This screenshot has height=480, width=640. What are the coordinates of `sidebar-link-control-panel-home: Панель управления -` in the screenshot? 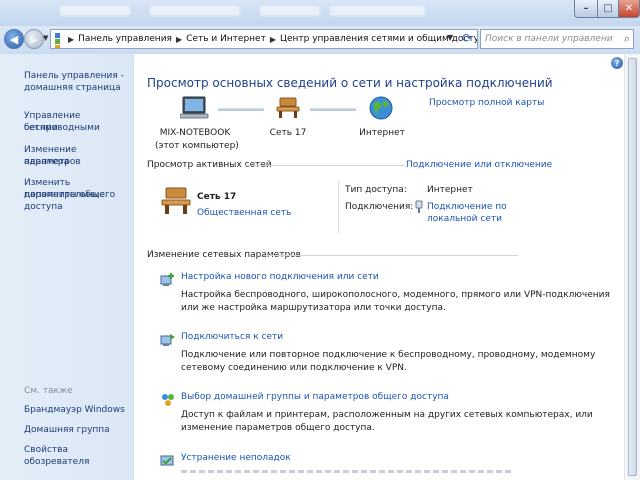 It's located at (74, 76).